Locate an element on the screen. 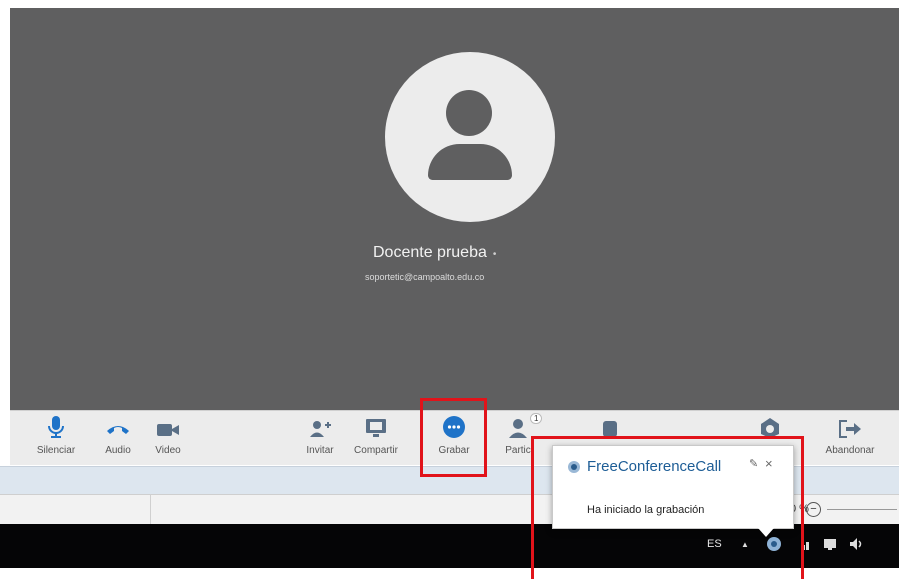  share-button: Compartir is located at coordinates (376, 439).